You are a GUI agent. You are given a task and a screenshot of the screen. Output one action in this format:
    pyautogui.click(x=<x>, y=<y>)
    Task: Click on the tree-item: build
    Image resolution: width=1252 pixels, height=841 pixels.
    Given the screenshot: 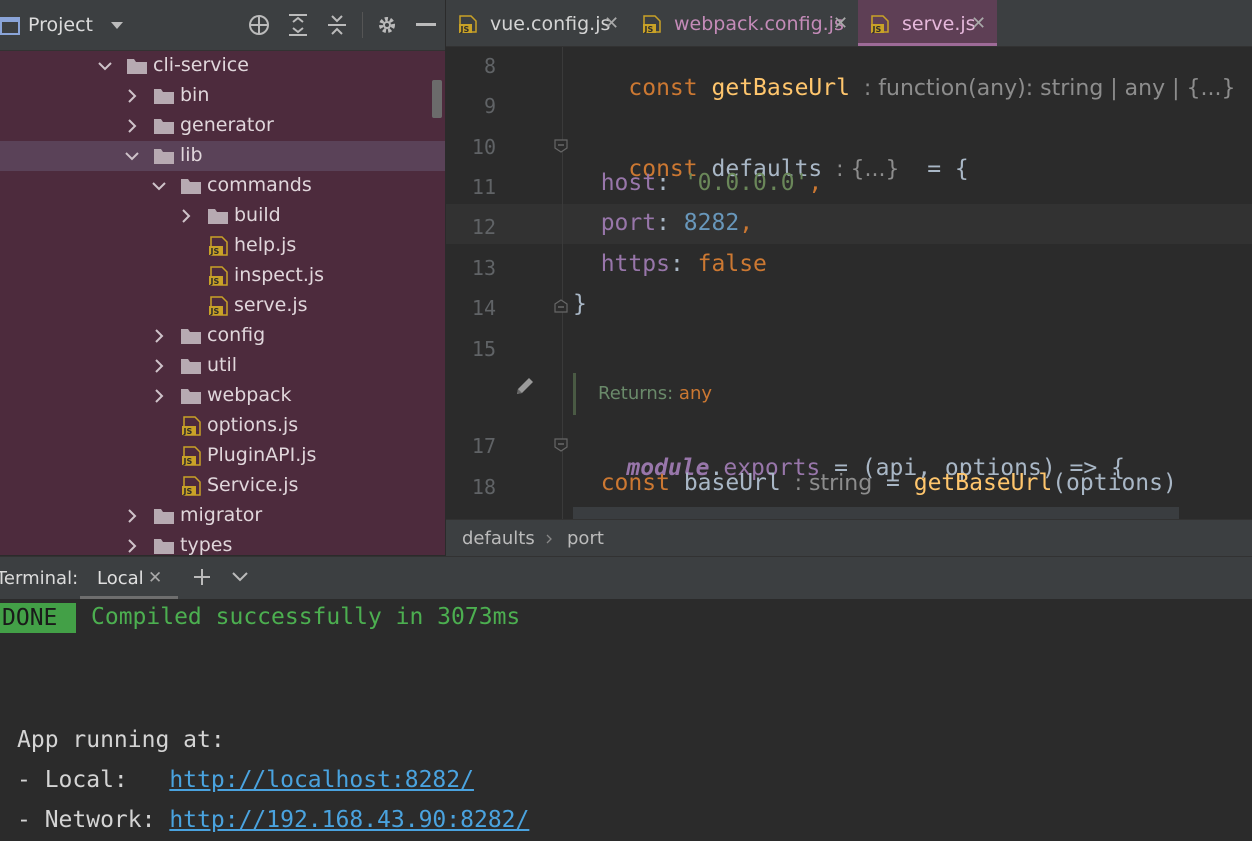 What is the action you would take?
    pyautogui.click(x=222, y=216)
    